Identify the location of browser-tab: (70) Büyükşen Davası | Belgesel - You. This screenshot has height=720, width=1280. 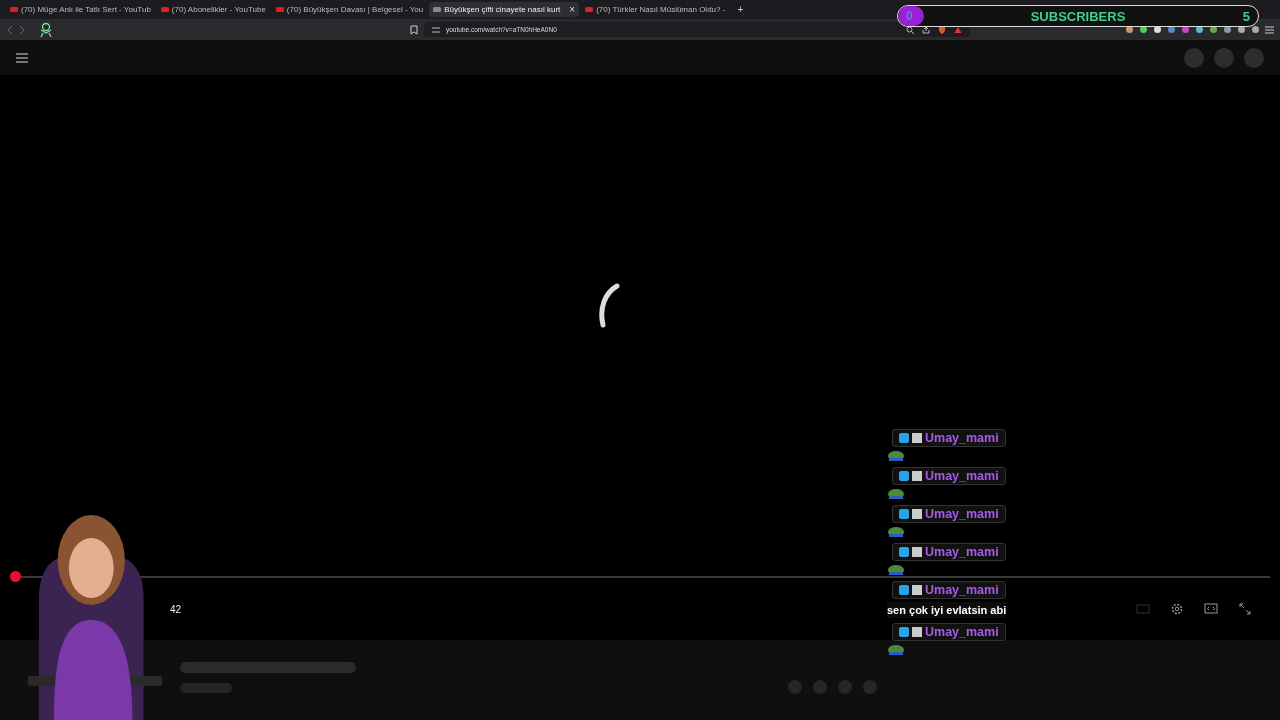
(349, 9).